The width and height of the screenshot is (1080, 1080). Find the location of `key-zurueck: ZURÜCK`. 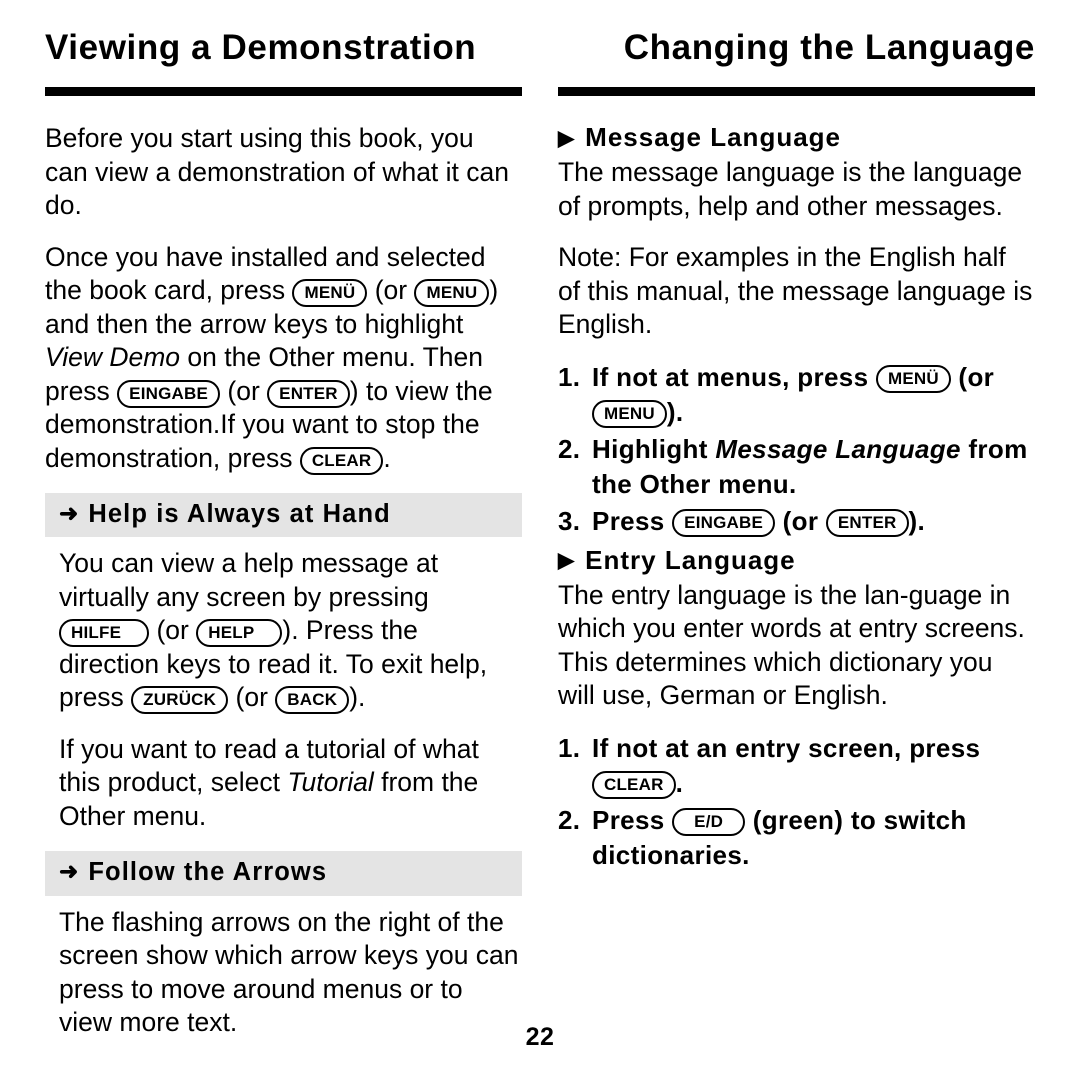

key-zurueck: ZURÜCK is located at coordinates (180, 700).